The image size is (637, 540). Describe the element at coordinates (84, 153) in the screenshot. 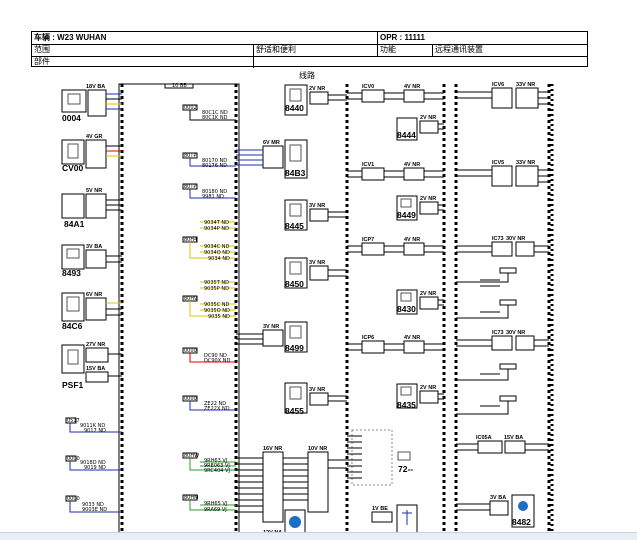

I see `component-cv00: CV00 4V GR` at that location.